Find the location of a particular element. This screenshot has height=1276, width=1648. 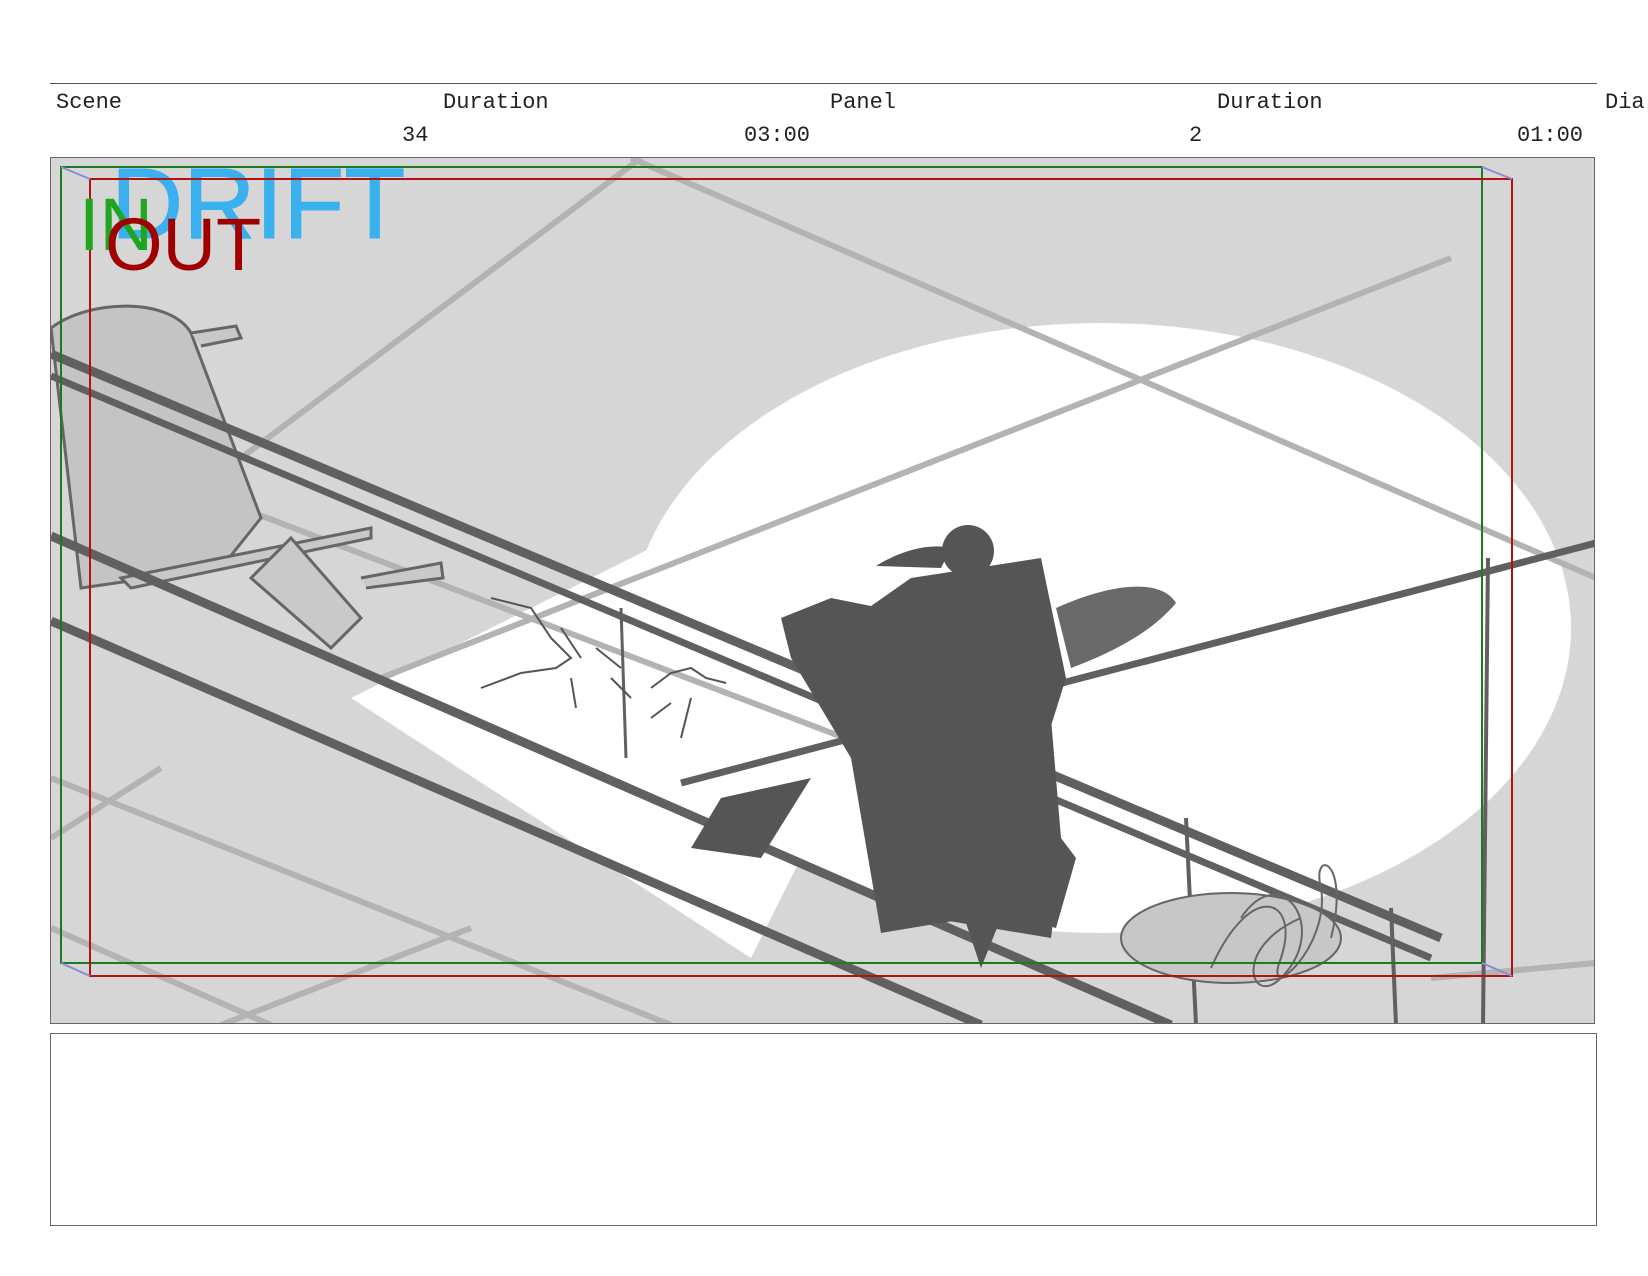

scene-duration: 03:00 is located at coordinates (777, 135).